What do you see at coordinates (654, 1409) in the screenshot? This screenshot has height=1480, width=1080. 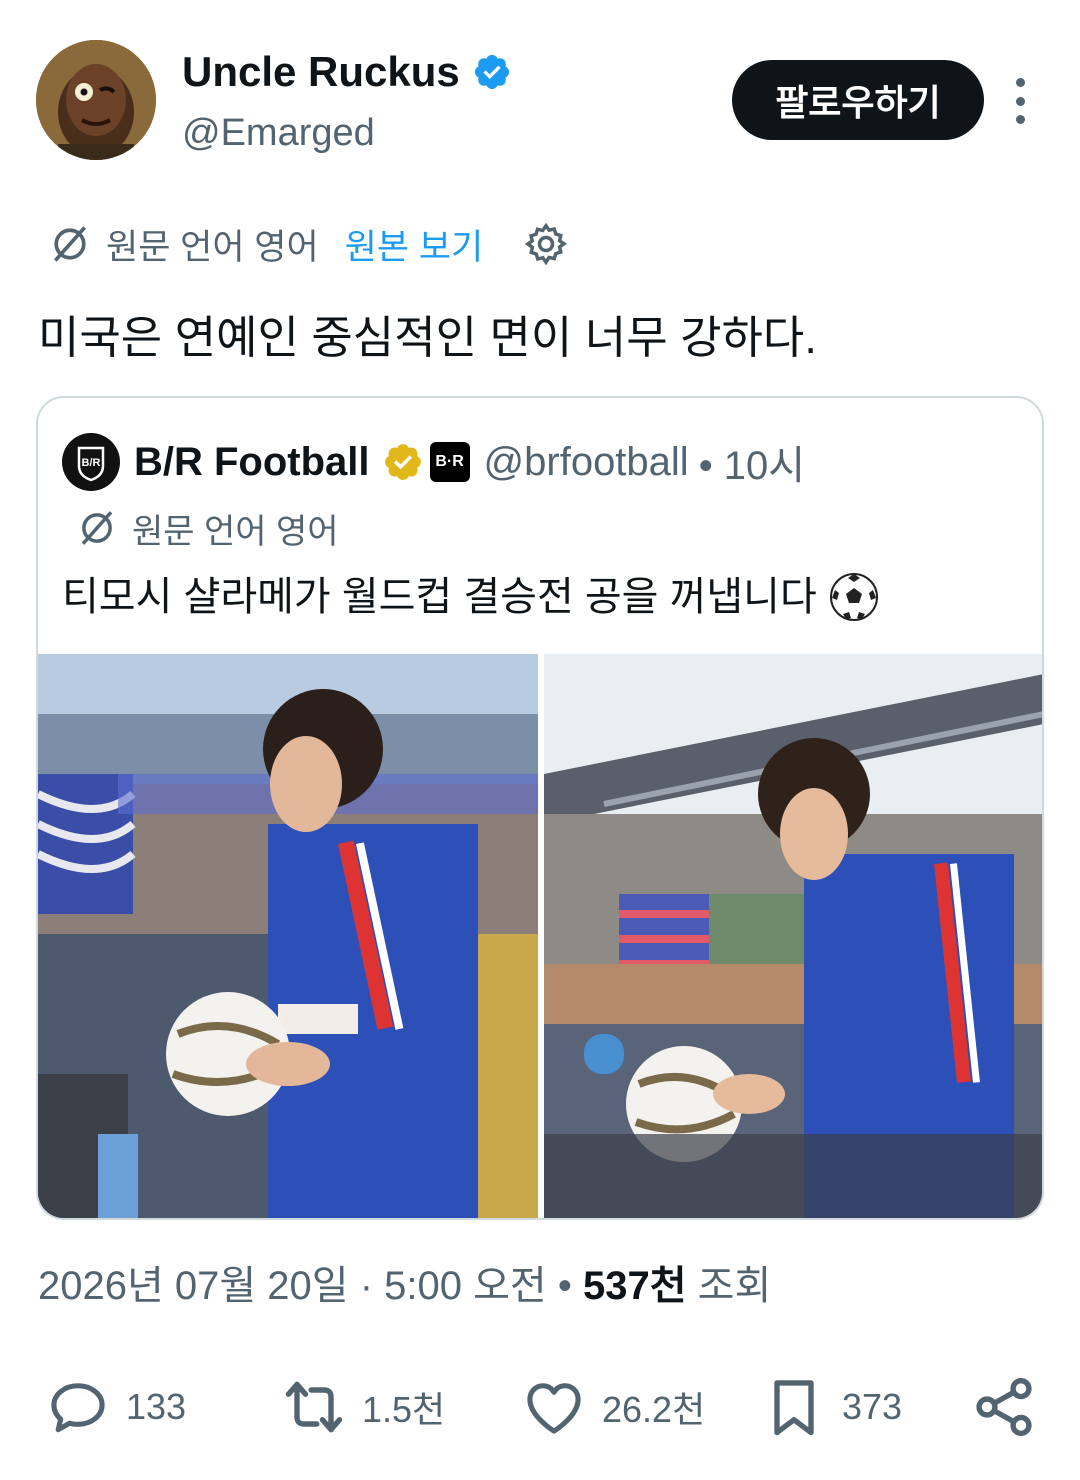 I see `like-count: 26.2천` at bounding box center [654, 1409].